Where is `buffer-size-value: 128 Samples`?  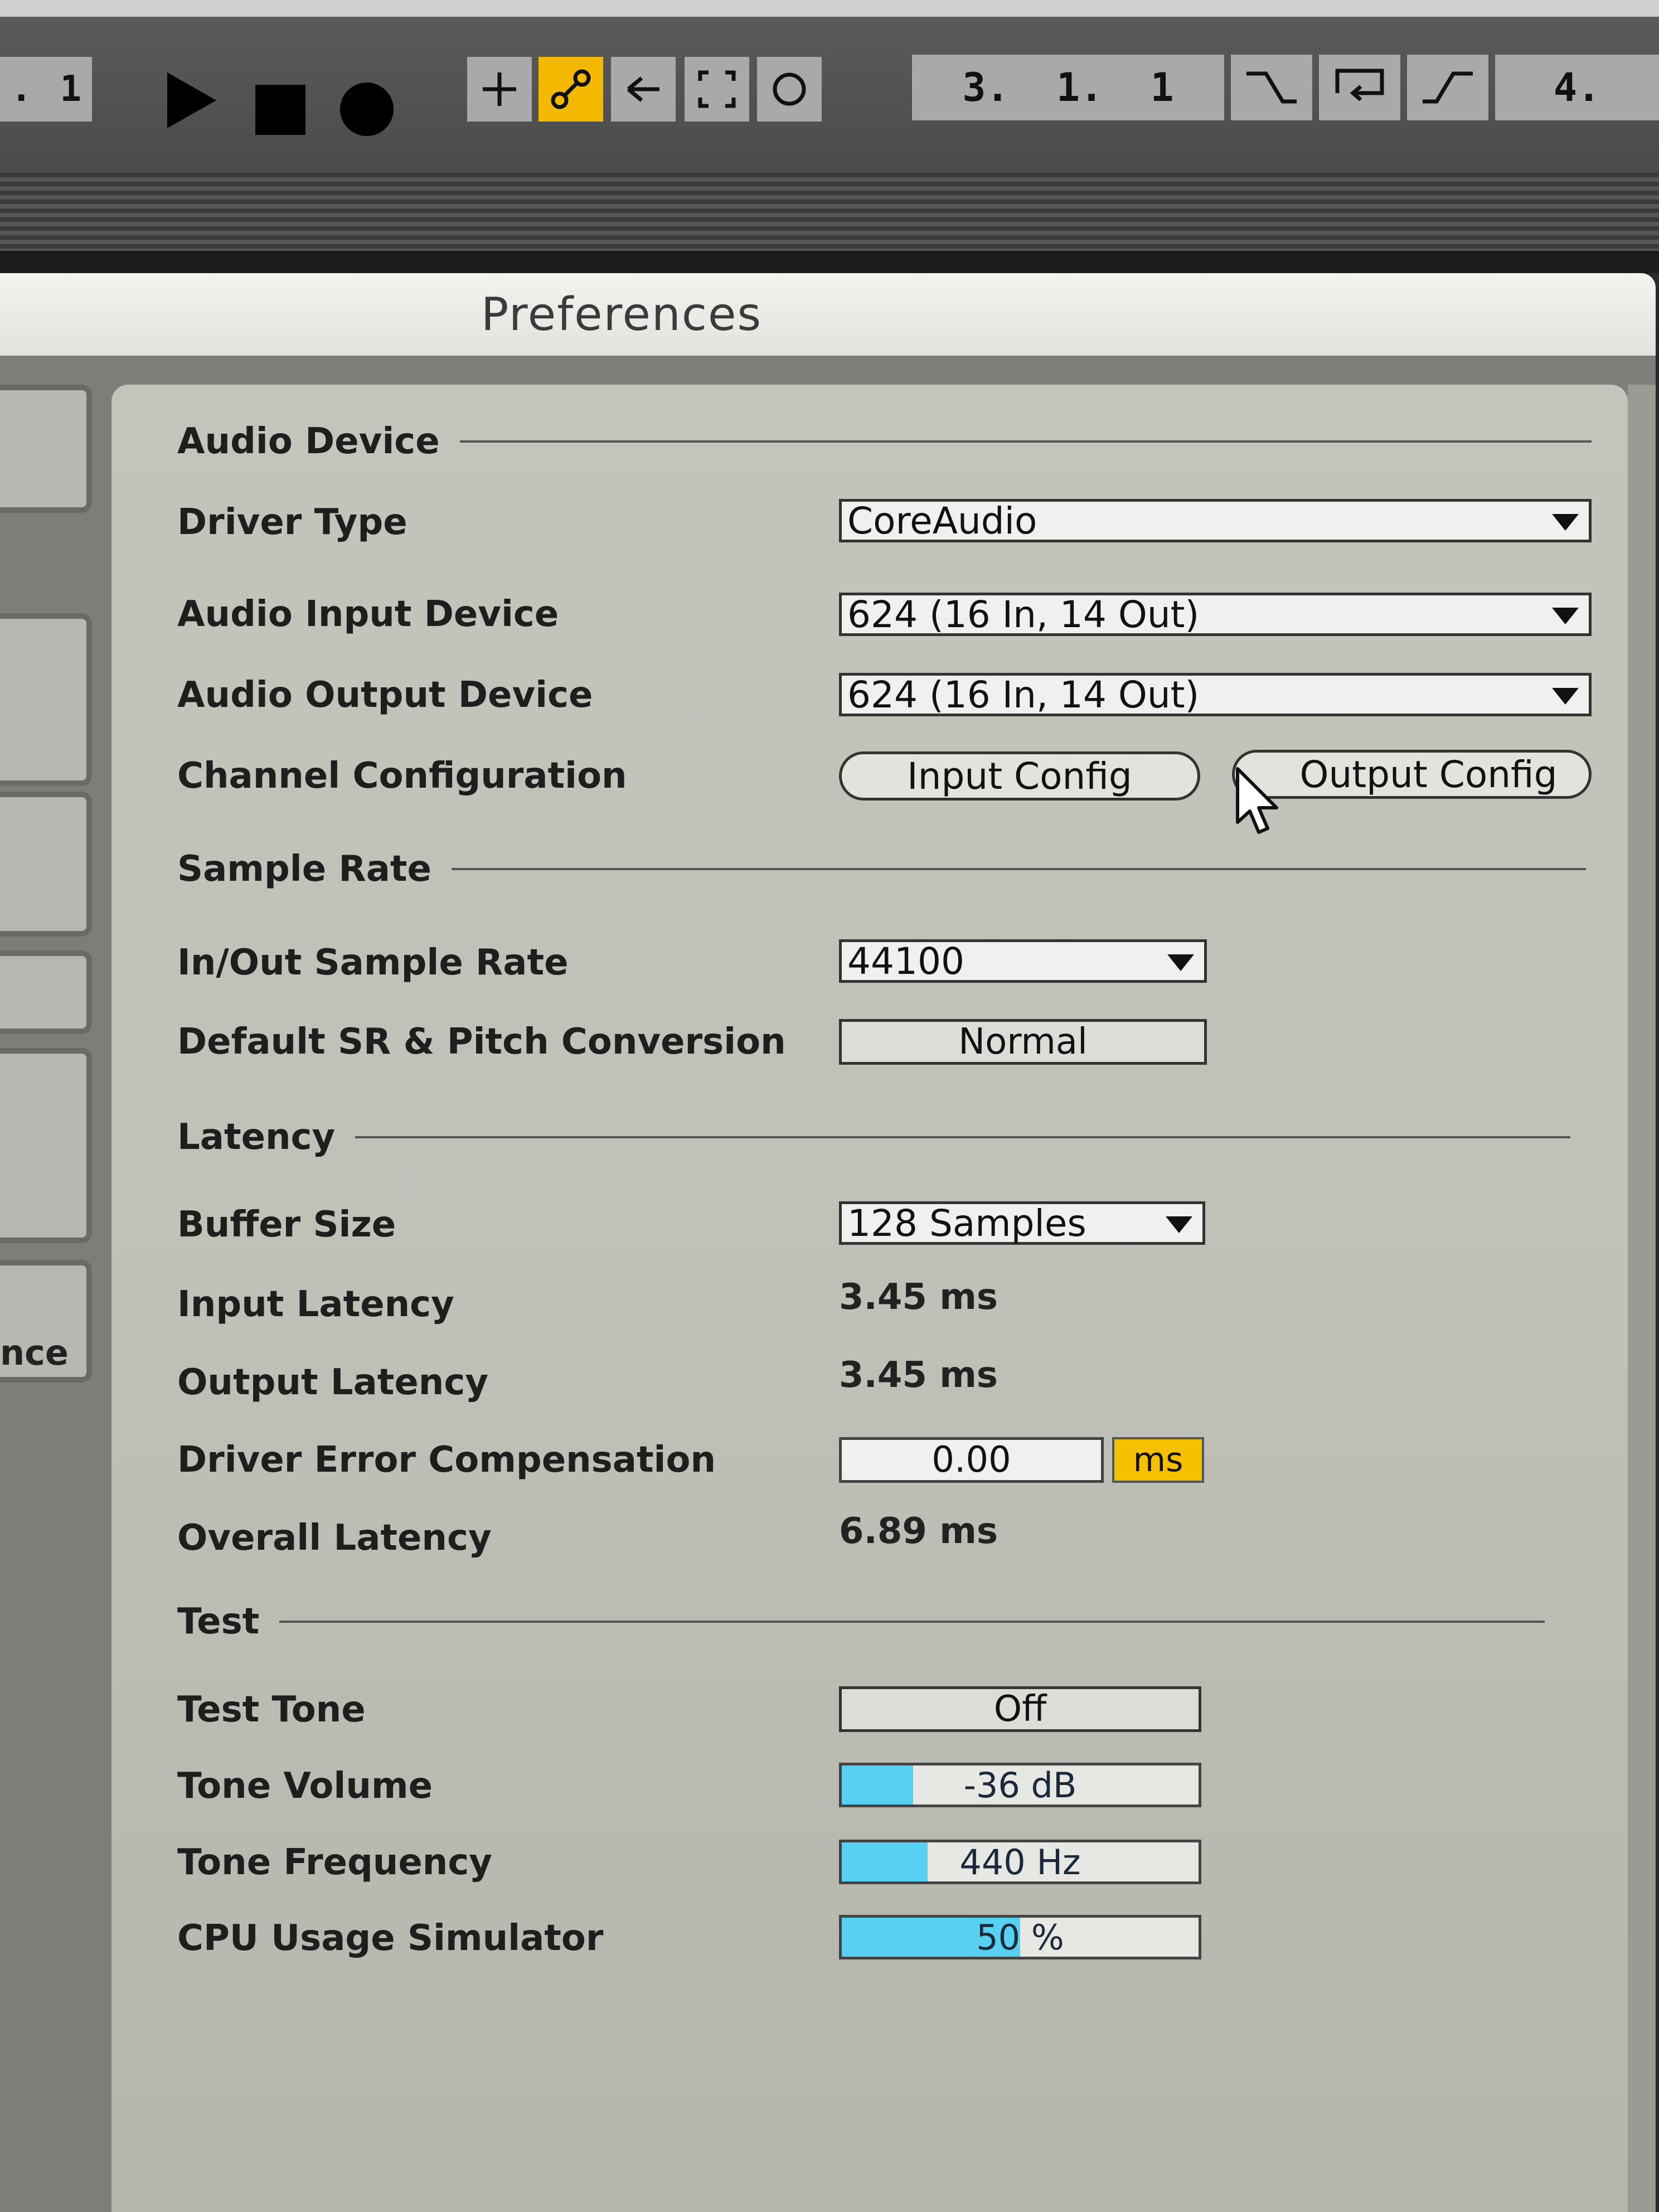
buffer-size-value: 128 Samples is located at coordinates (966, 1223).